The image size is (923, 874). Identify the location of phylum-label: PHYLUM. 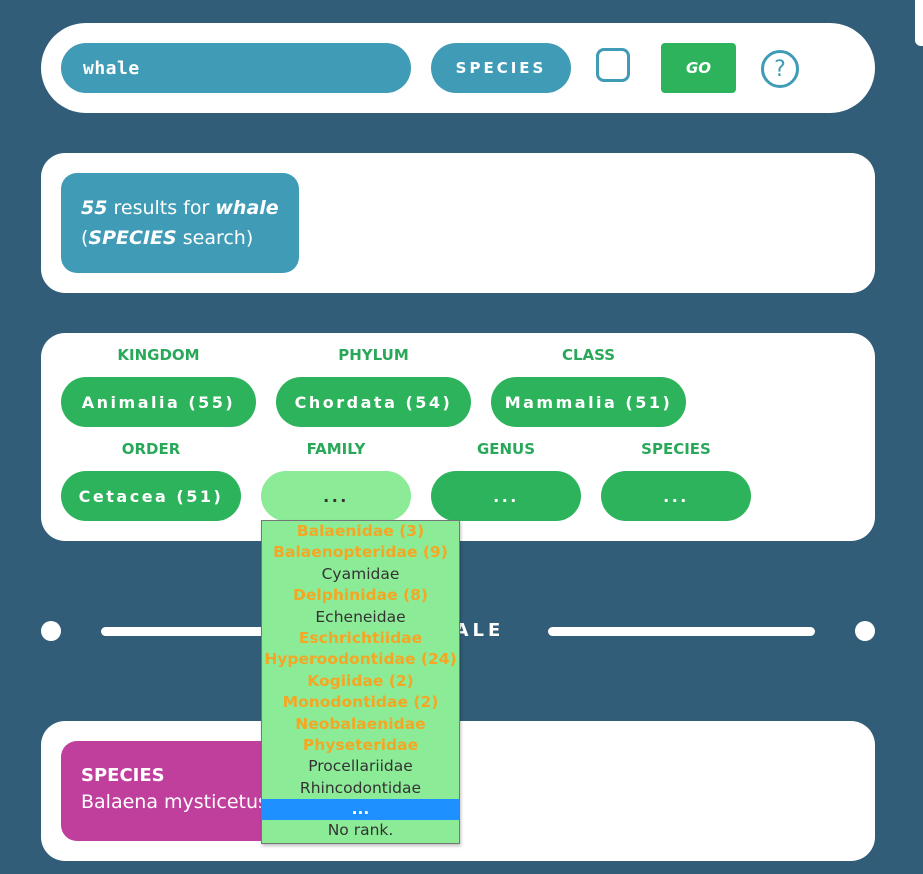
(373, 355).